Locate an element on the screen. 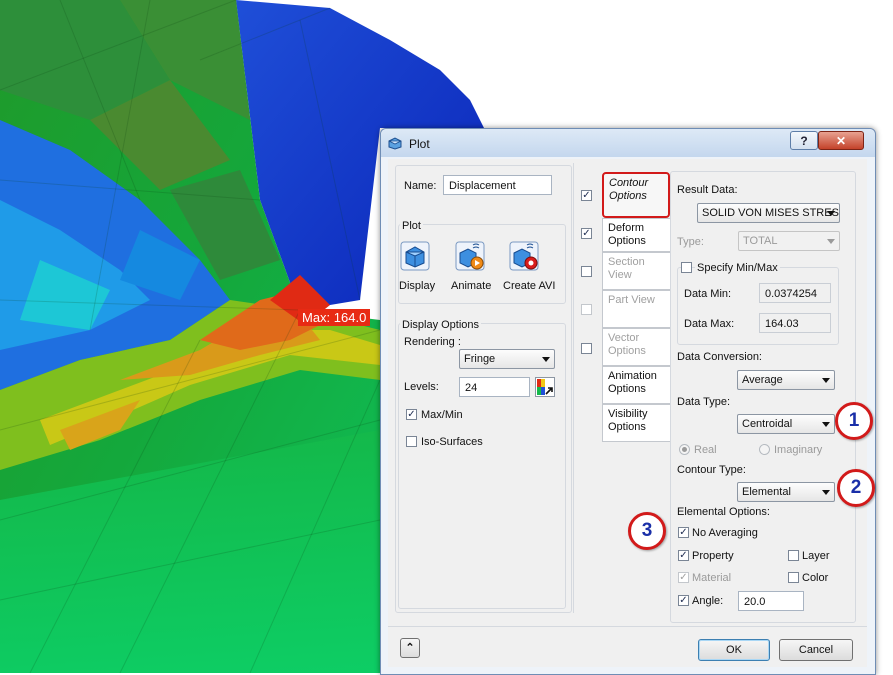 This screenshot has height=675, width=893. levels-input: 24 is located at coordinates (494, 387).